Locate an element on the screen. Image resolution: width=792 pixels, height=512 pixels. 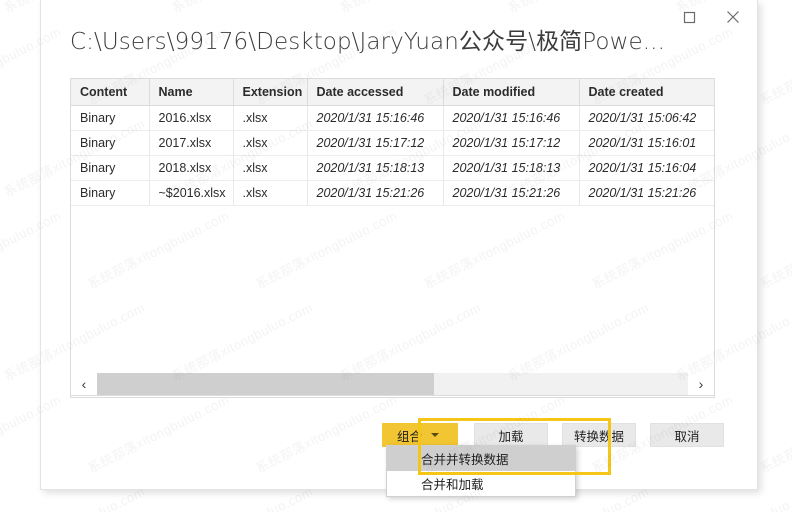
close-icon is located at coordinates (733, 17).